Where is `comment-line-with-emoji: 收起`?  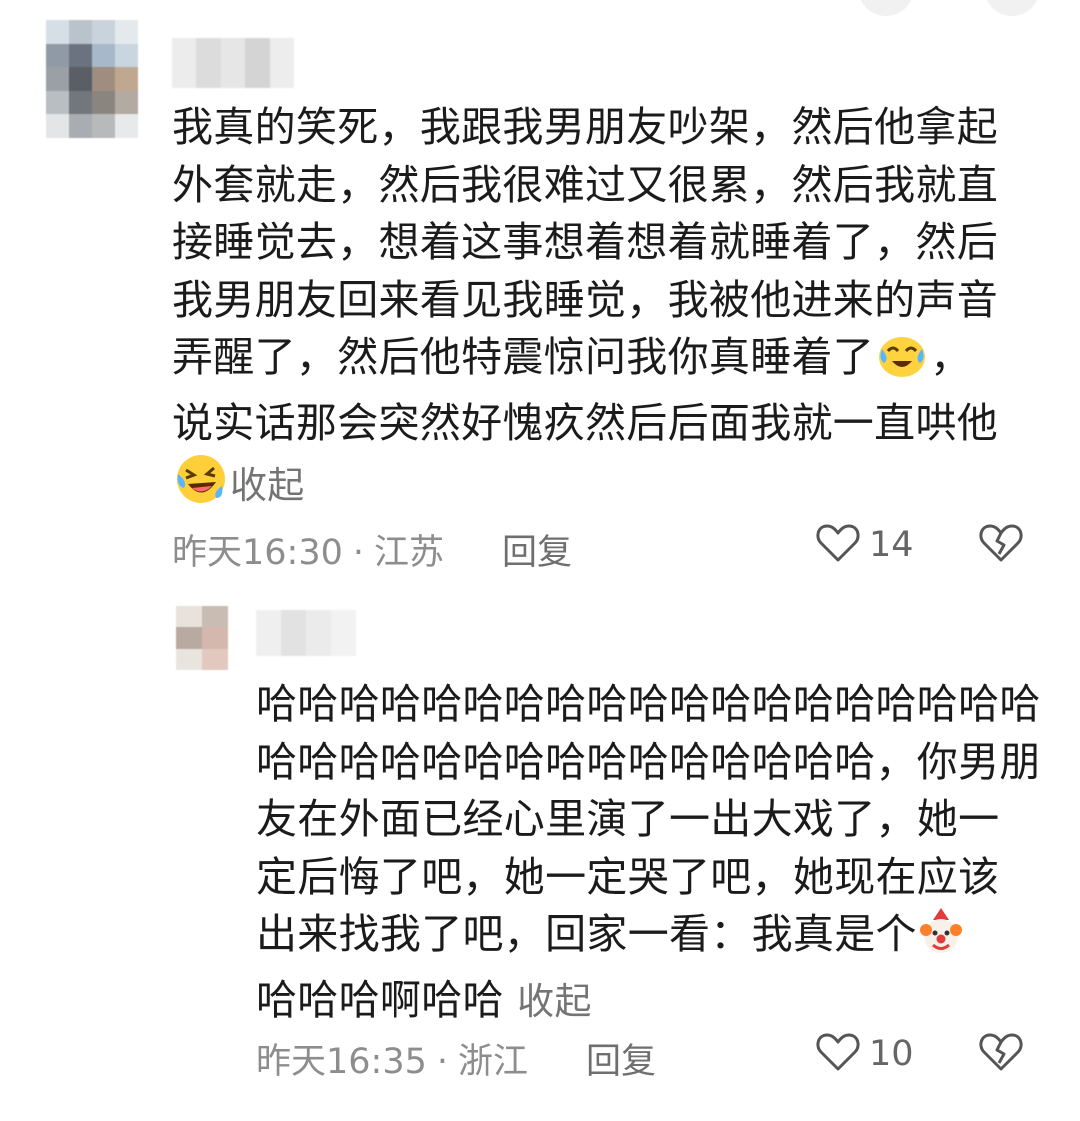
comment-line-with-emoji: 收起 is located at coordinates (585, 487).